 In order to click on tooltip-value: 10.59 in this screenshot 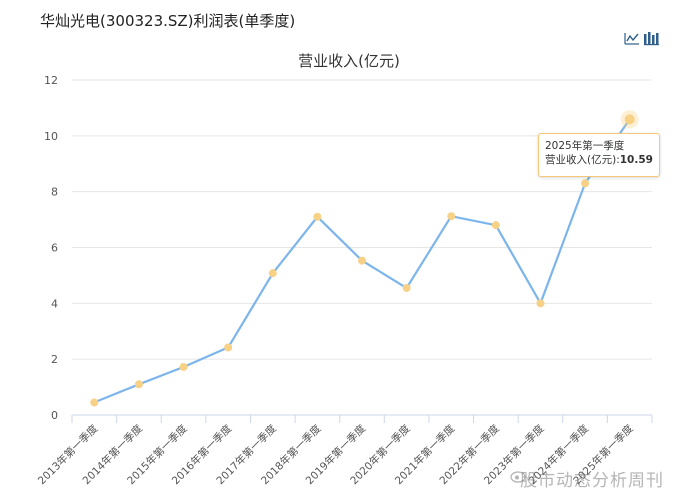, I will do `click(636, 160)`.